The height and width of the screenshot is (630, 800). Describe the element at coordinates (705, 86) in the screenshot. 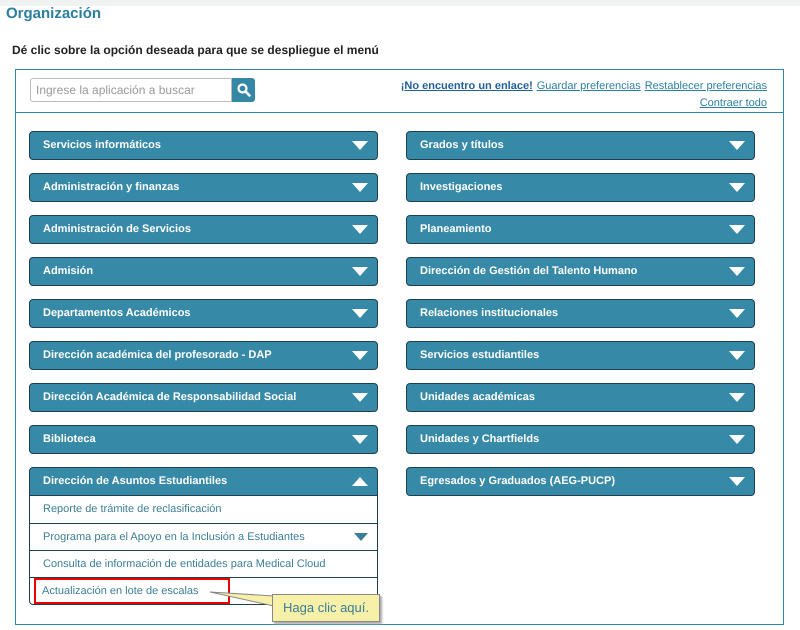

I see `link: Restablecer preferencias` at that location.